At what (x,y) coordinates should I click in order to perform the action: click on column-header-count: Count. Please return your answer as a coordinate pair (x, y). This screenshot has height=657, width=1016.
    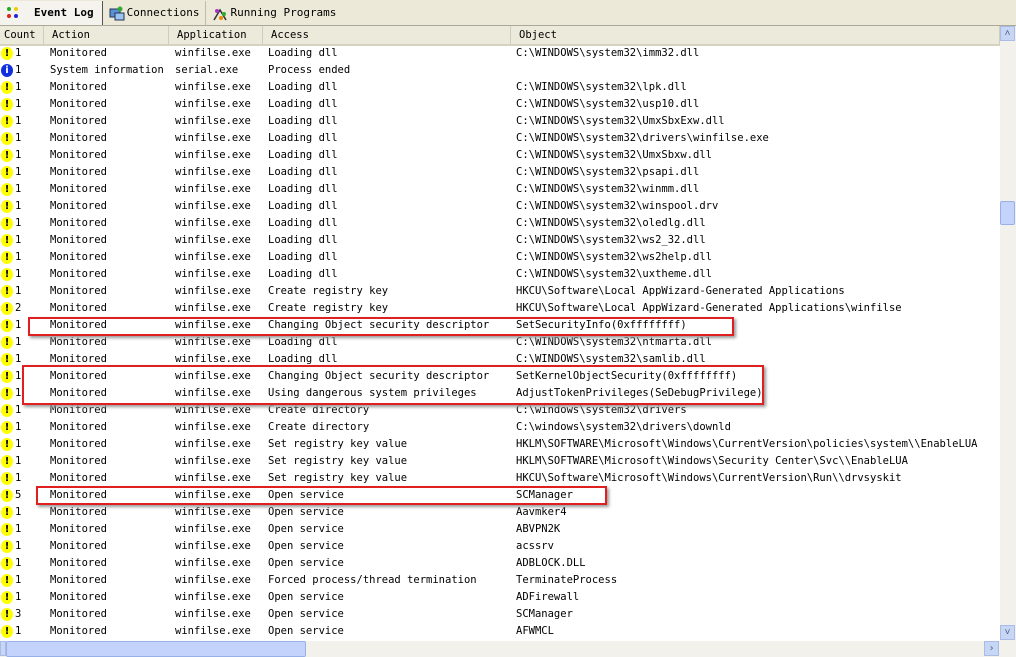
    Looking at the image, I should click on (22, 35).